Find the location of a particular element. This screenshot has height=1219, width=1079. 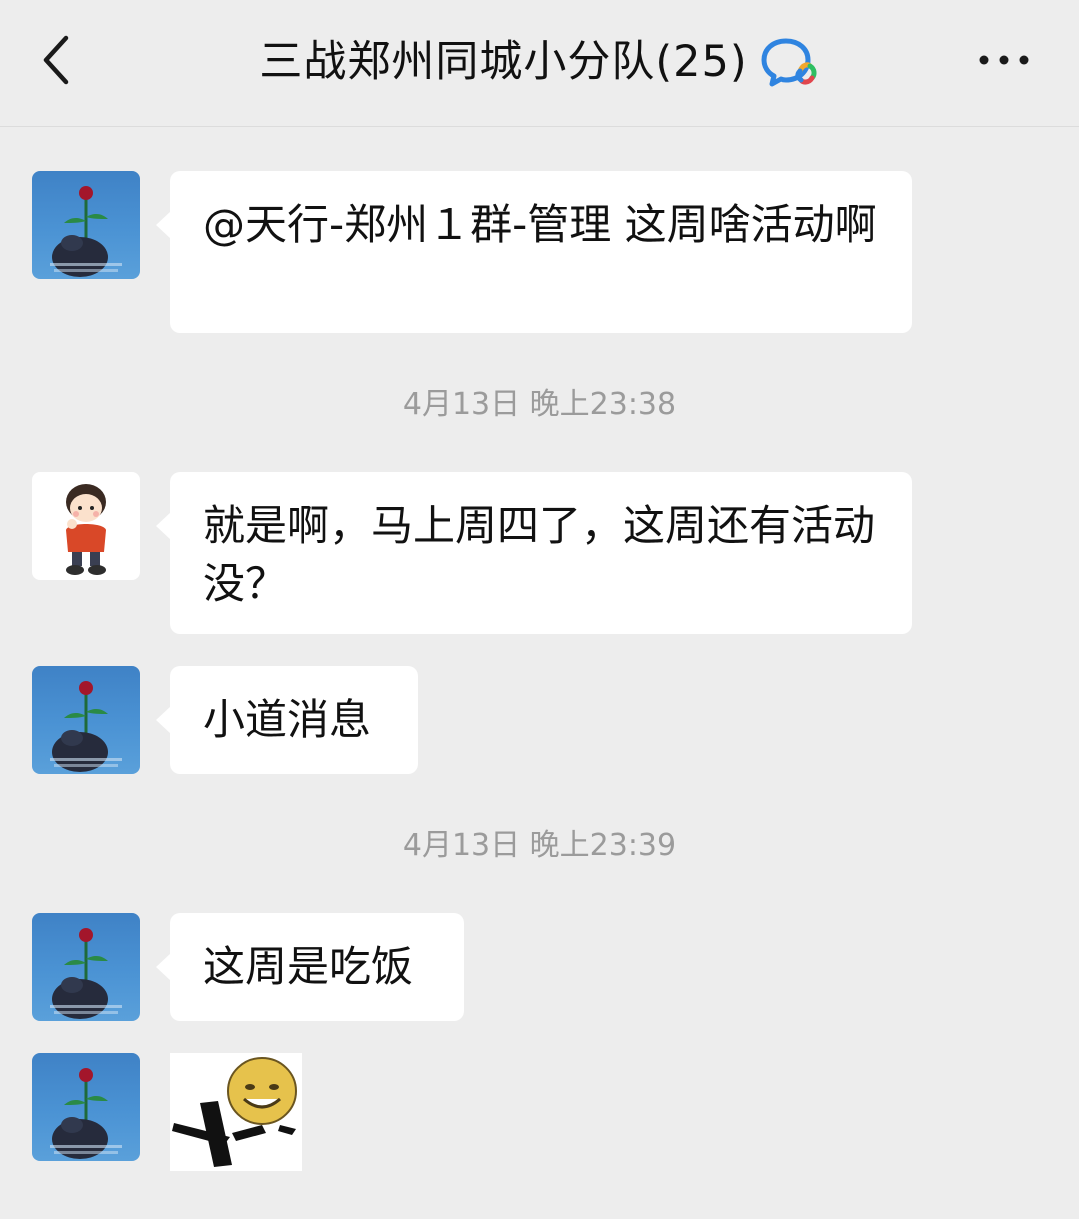

cartoon-boy-avatar is located at coordinates (86, 526).